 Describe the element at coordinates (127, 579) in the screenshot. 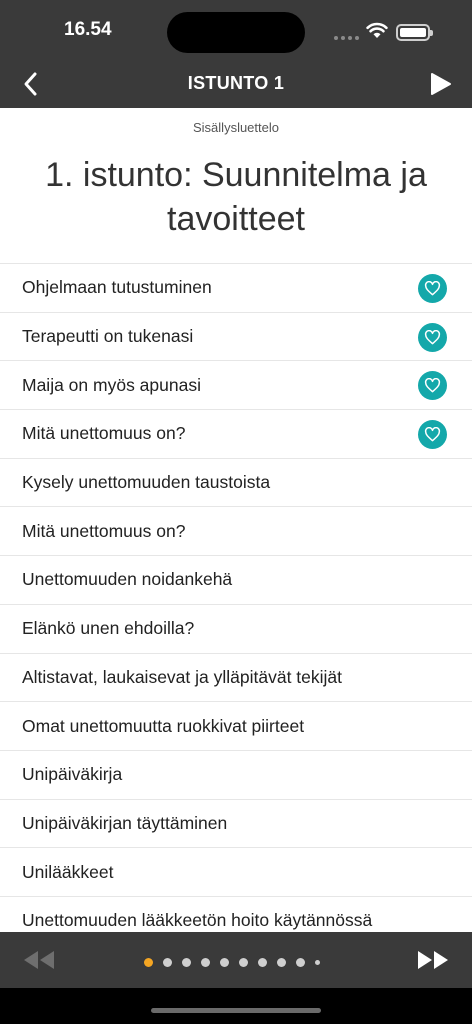

I see `list-item-label: Unettomuuden noidankehä` at that location.